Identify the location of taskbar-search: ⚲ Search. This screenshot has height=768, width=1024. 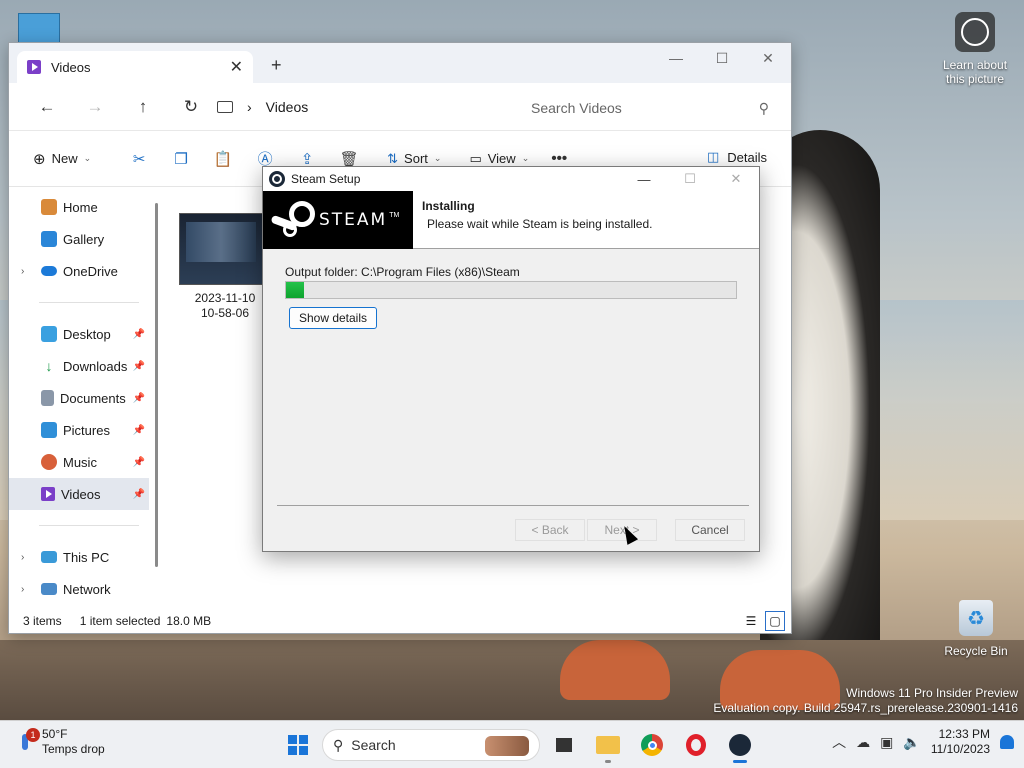
(431, 745).